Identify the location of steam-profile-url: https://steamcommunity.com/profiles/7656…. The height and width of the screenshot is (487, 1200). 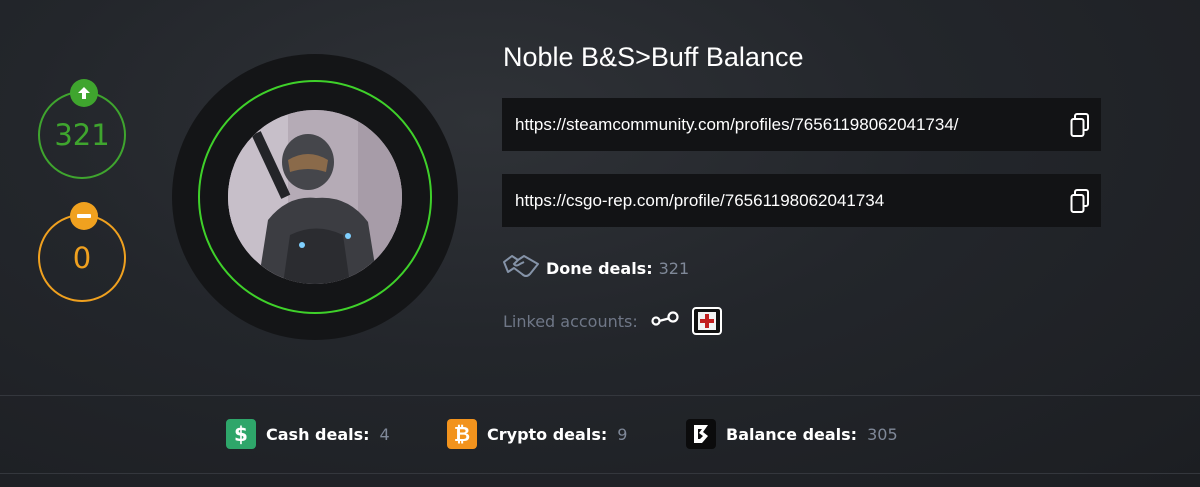
(737, 125).